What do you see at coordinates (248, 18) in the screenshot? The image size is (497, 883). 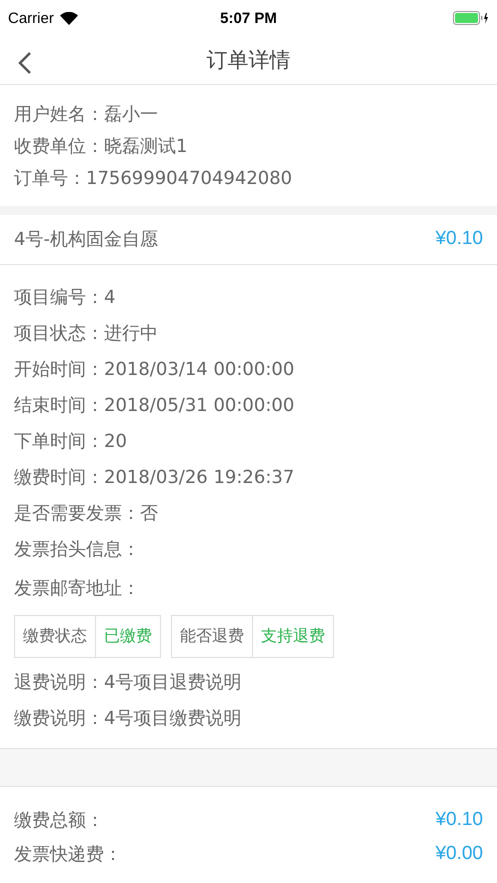 I see `status-time: 5:07 PM` at bounding box center [248, 18].